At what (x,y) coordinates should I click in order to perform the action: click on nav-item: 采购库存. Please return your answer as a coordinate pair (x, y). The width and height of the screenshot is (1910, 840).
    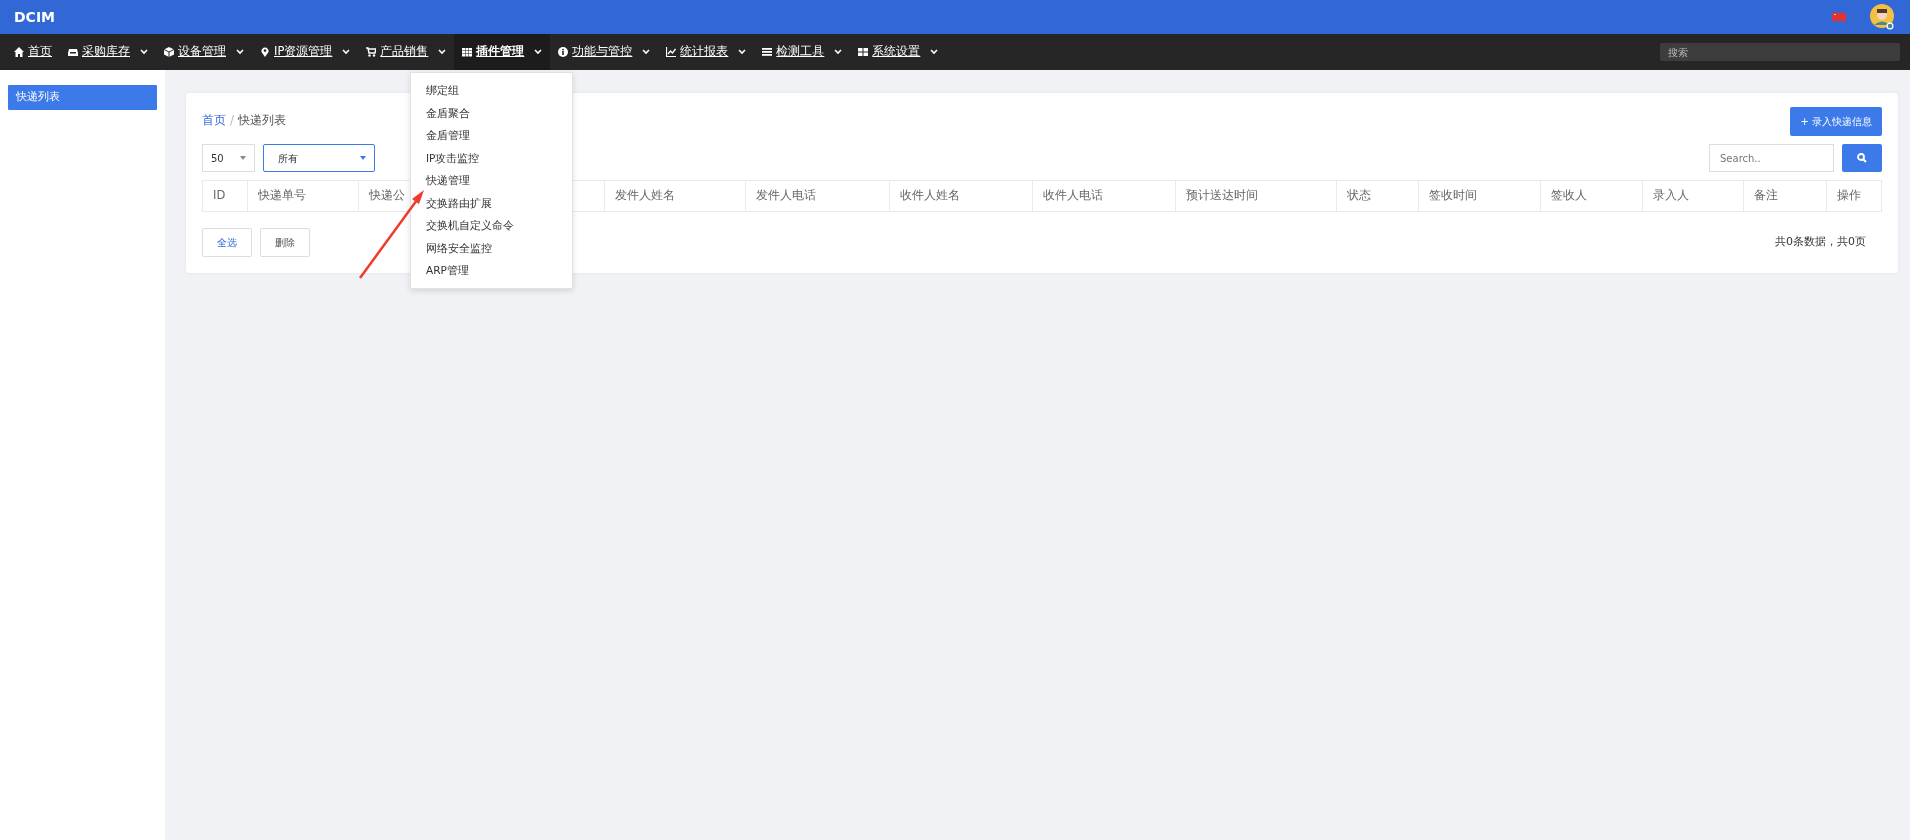
    Looking at the image, I should click on (108, 52).